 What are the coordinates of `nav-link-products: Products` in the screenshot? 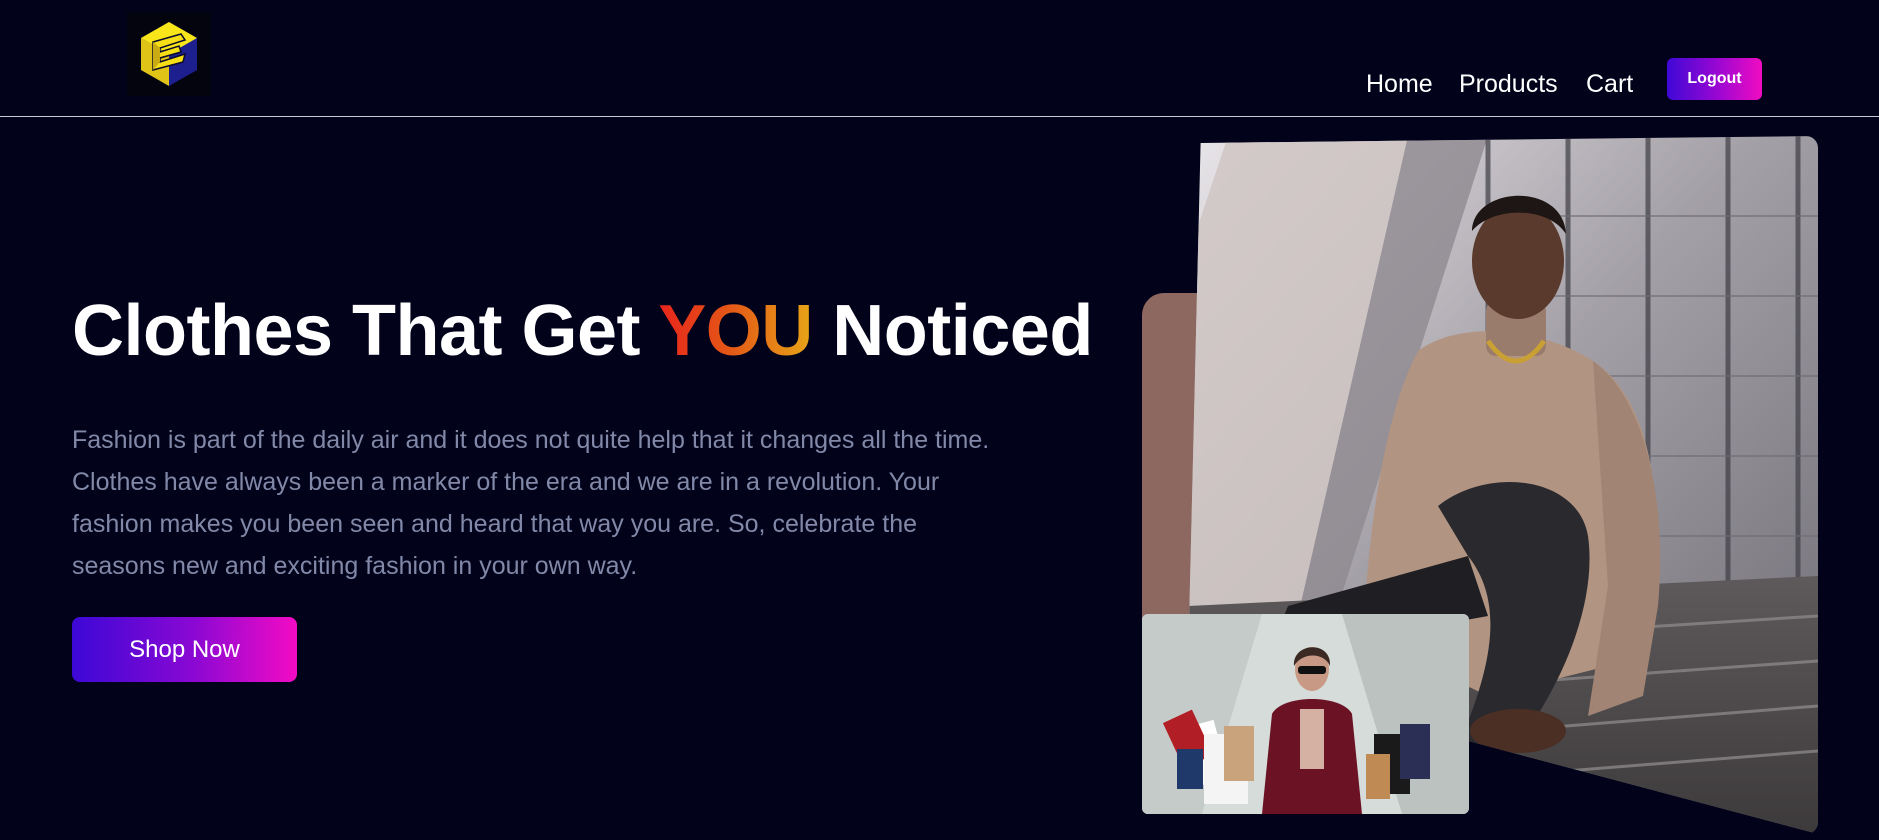 It's located at (1508, 84).